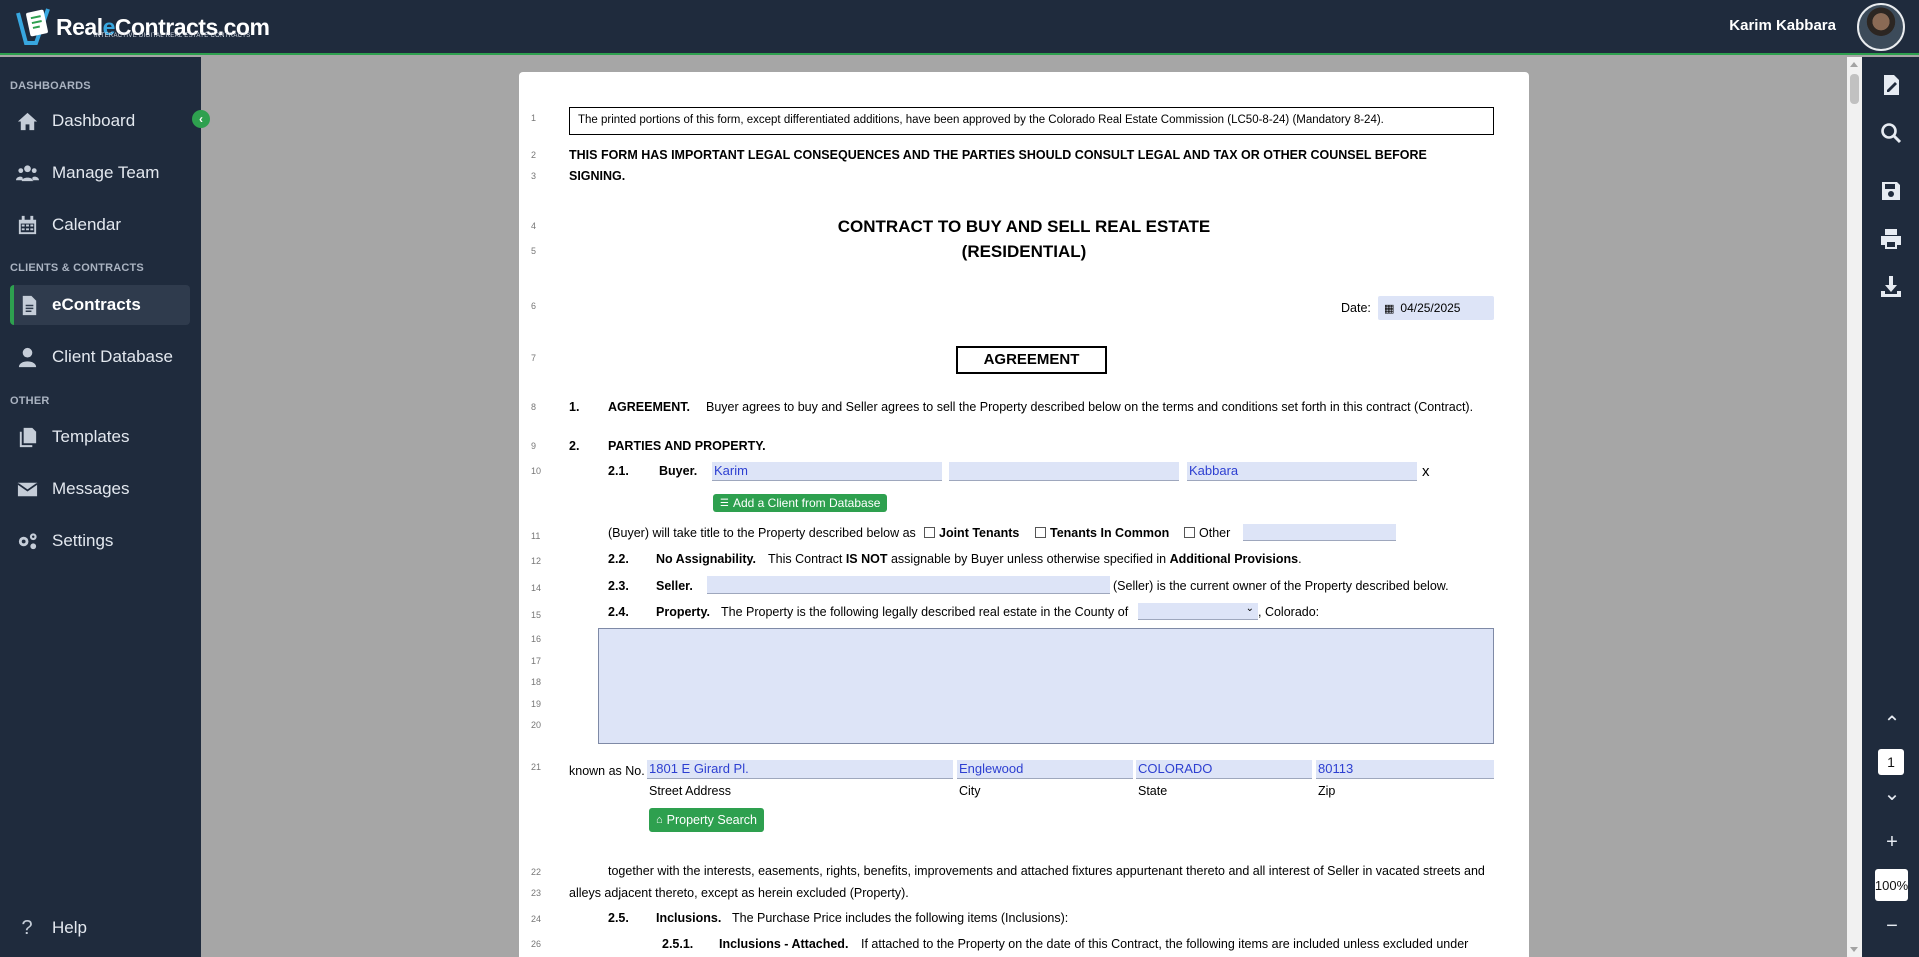 Image resolution: width=1919 pixels, height=957 pixels. What do you see at coordinates (827, 471) in the screenshot?
I see `buyer-first-name-field: Karim` at bounding box center [827, 471].